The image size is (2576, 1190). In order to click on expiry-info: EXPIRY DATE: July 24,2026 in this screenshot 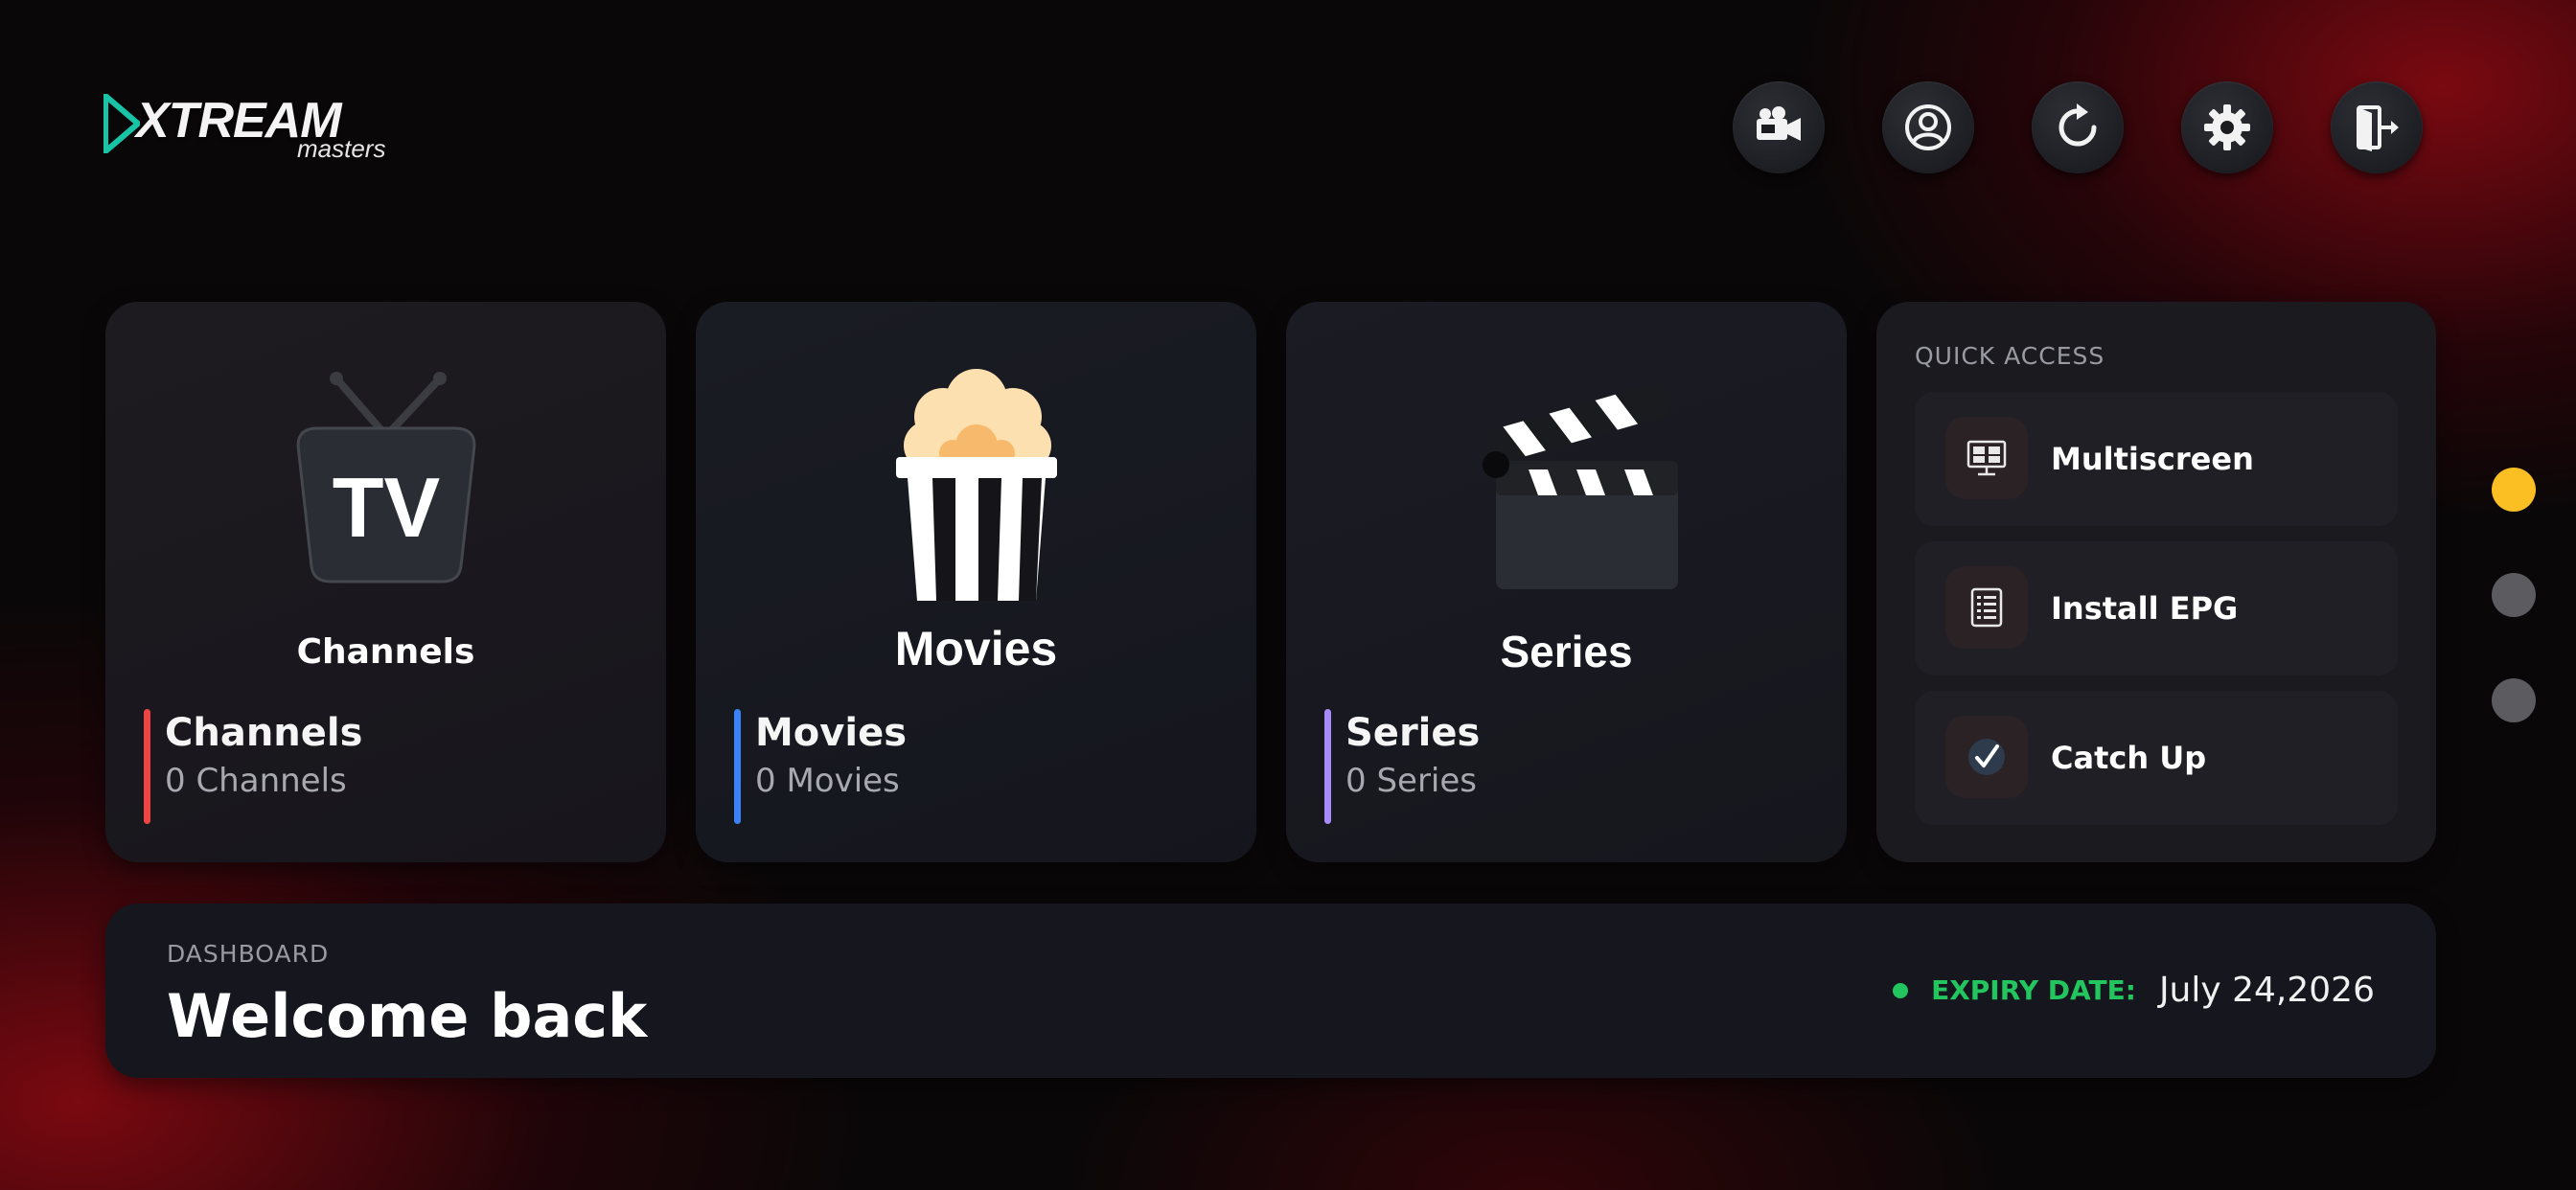, I will do `click(2134, 990)`.